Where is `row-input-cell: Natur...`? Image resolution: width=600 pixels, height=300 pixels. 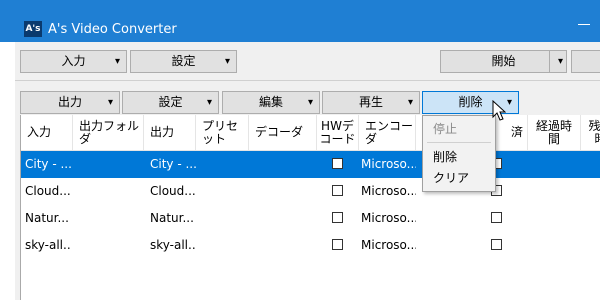
row-input-cell: Natur... is located at coordinates (47, 218).